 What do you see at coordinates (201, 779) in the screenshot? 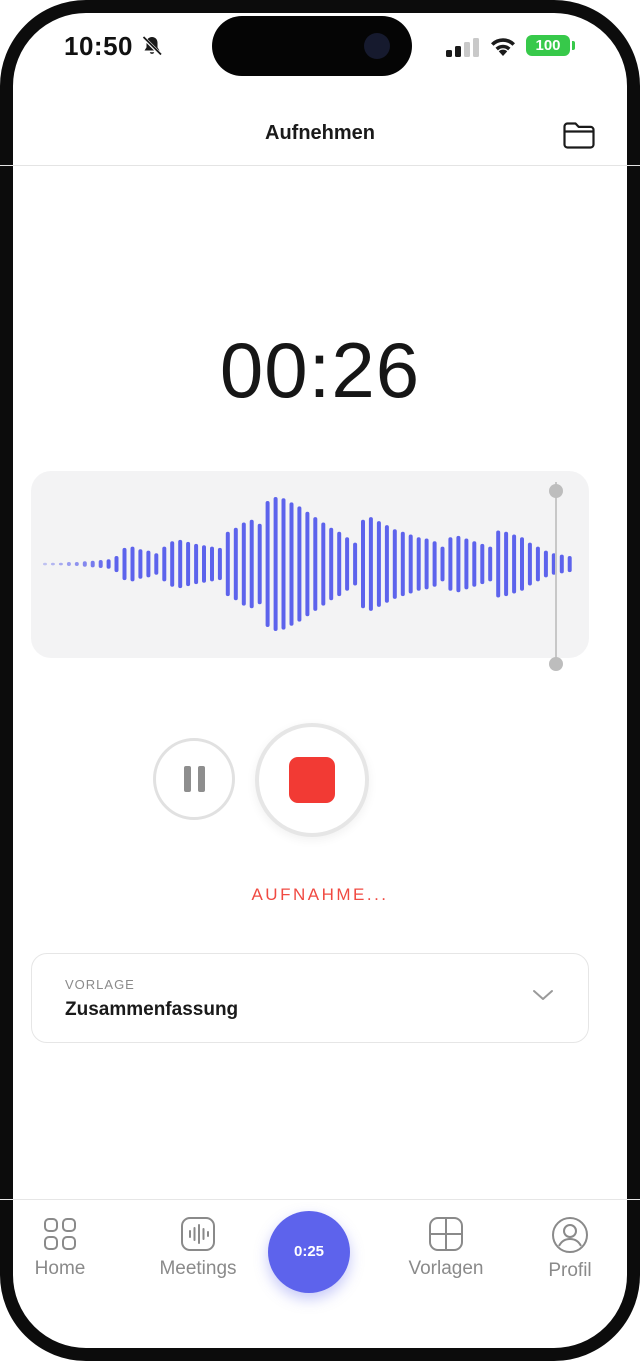
I see `pause-icon-bar` at bounding box center [201, 779].